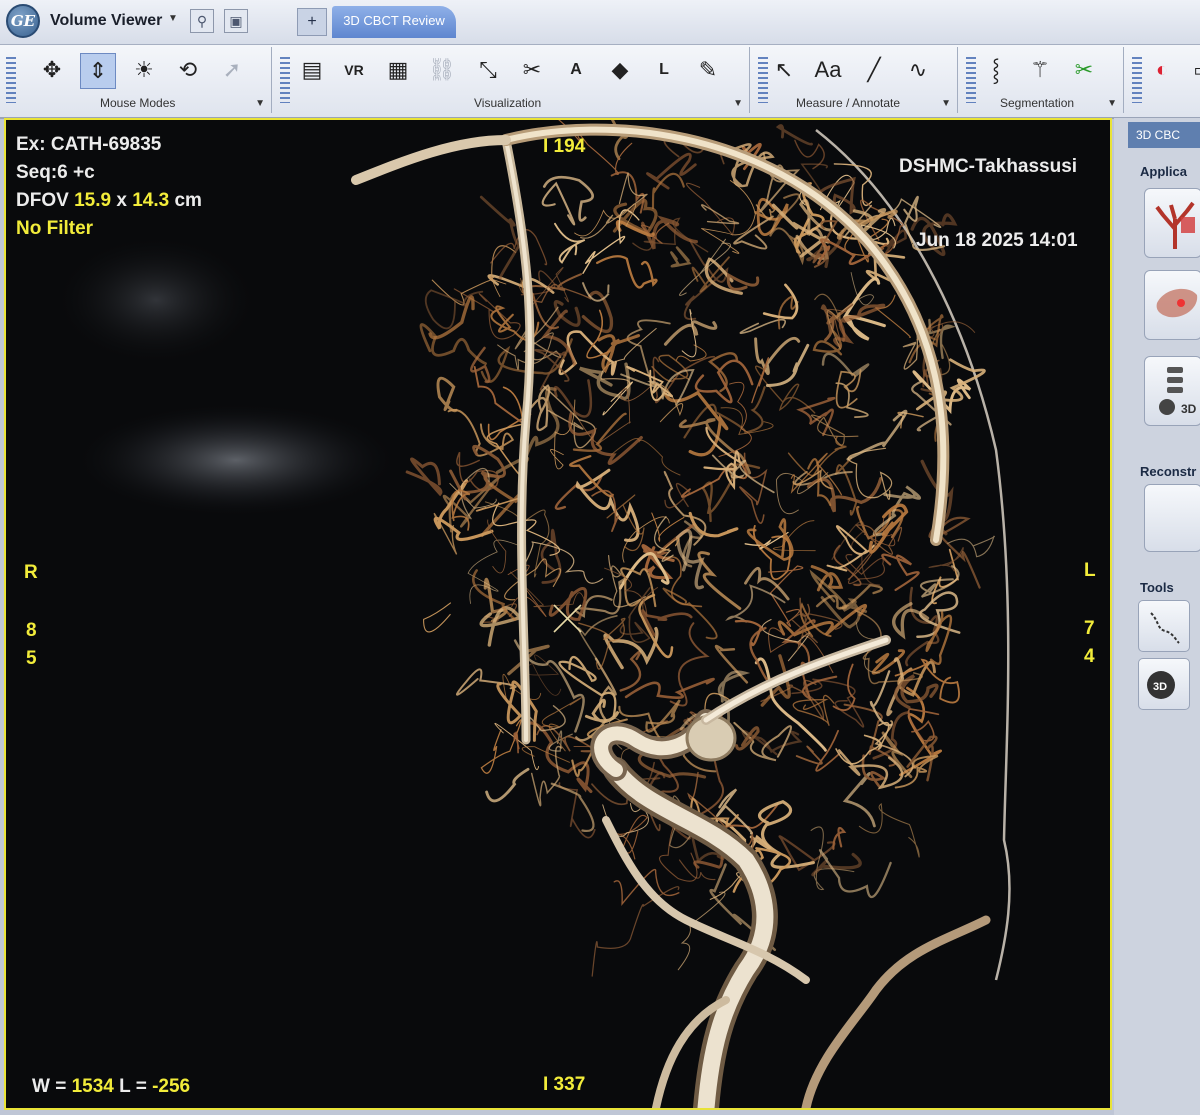 The image size is (1200, 1115). Describe the element at coordinates (1040, 71) in the screenshot. I see `magic-wand-icon: ⚚` at that location.